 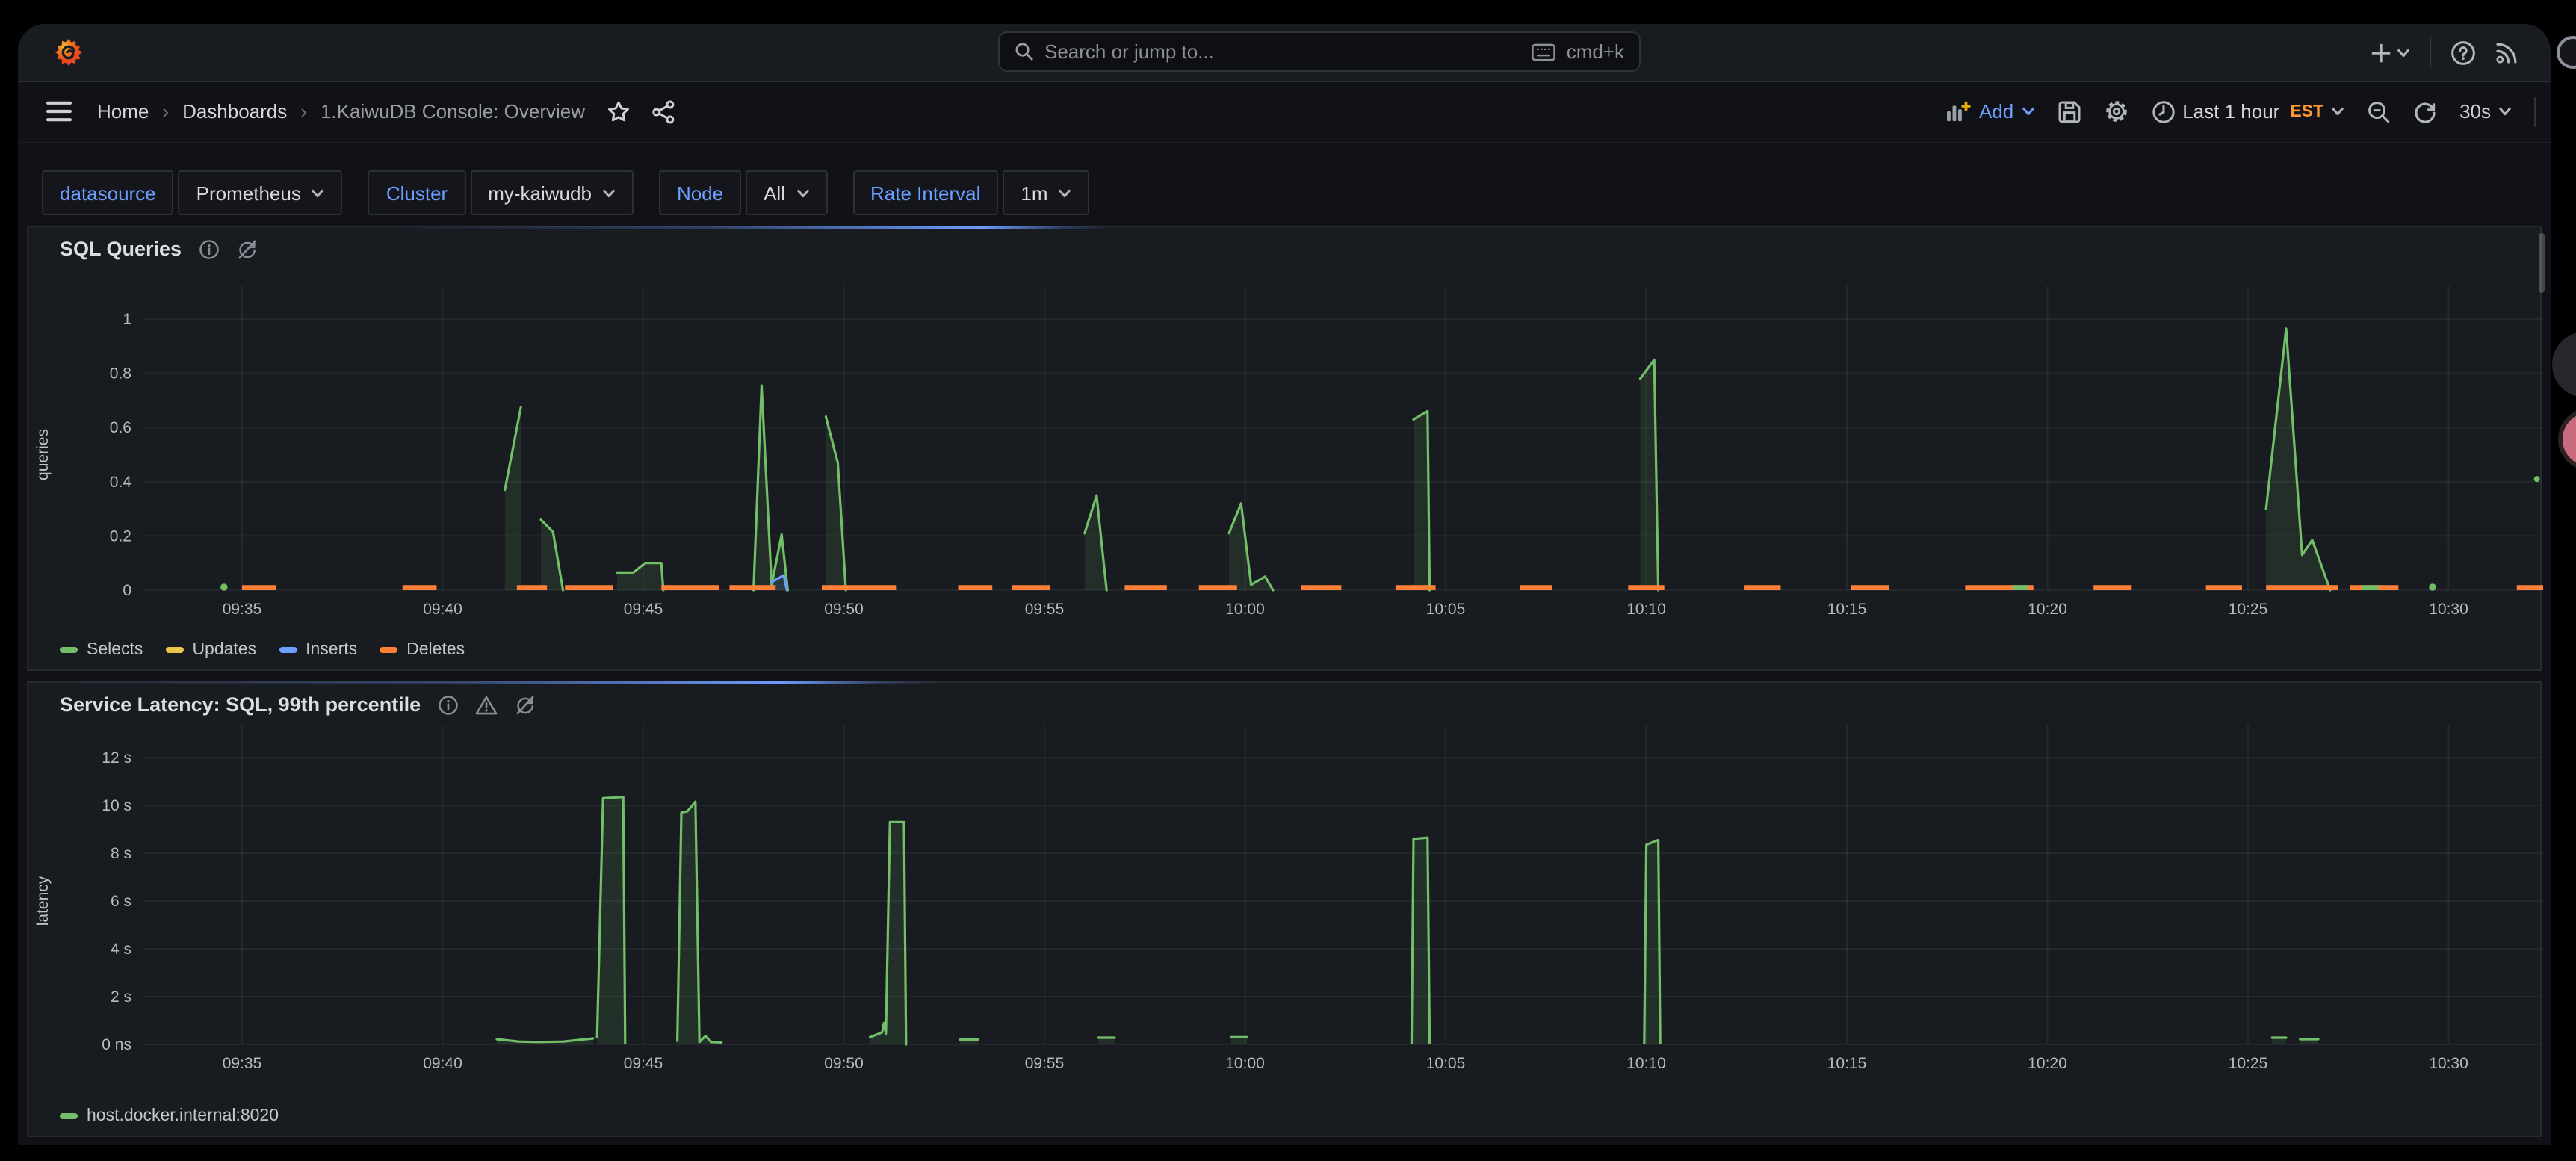 What do you see at coordinates (2247, 111) in the screenshot?
I see `time-range-picker: Last 1 hour EST` at bounding box center [2247, 111].